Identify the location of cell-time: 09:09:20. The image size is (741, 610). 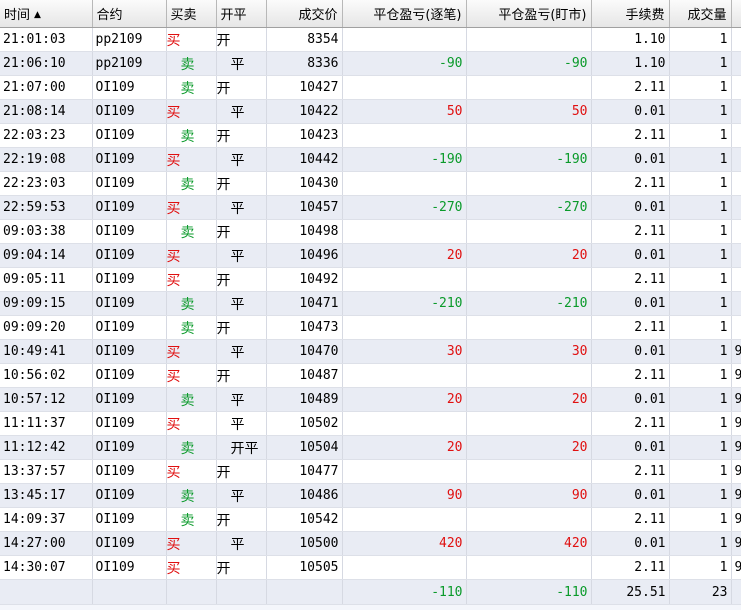
(46, 327).